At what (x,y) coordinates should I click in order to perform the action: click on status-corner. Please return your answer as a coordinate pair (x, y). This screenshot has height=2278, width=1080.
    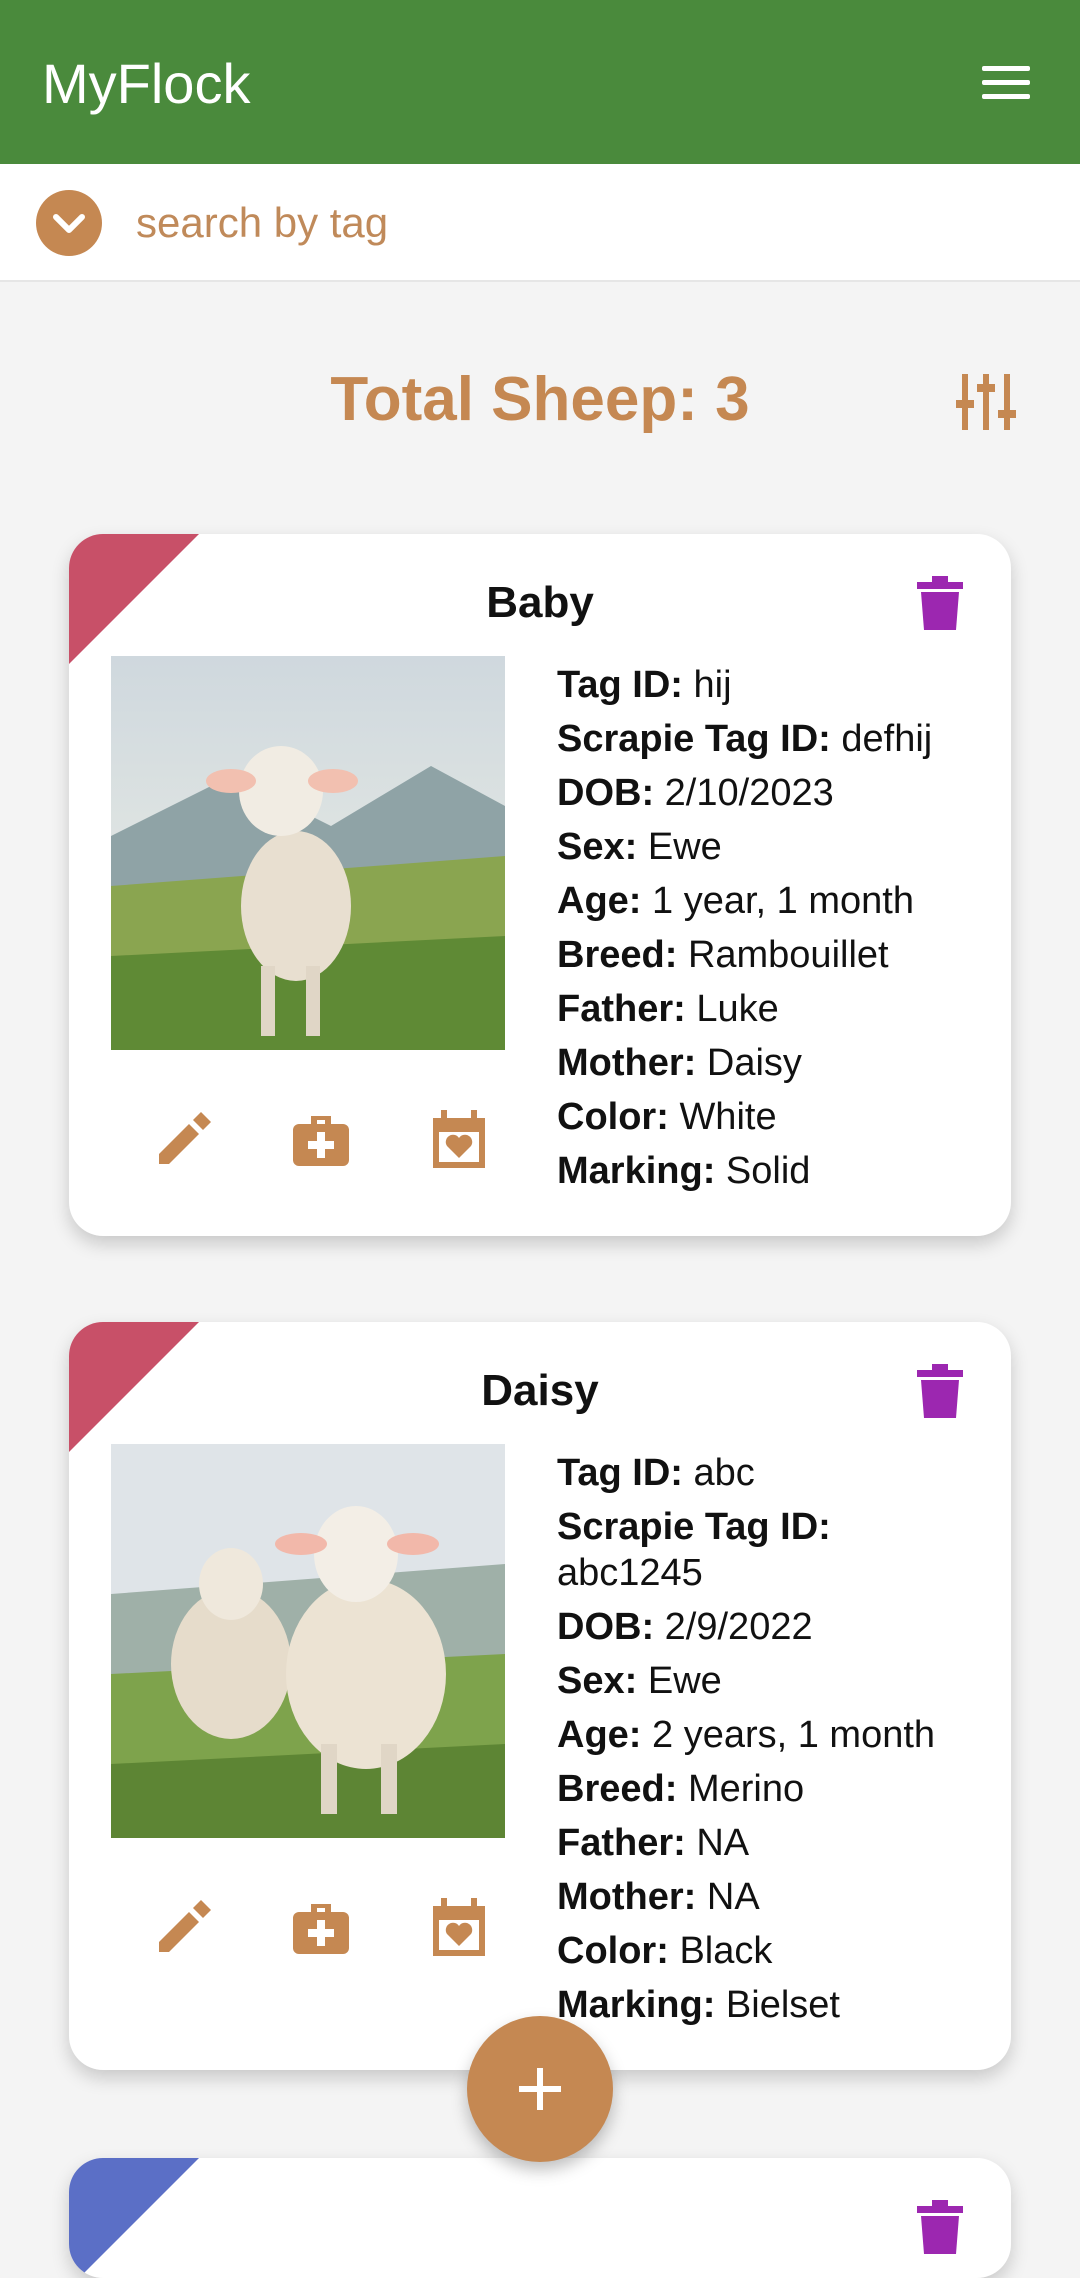
    Looking at the image, I should click on (134, 2218).